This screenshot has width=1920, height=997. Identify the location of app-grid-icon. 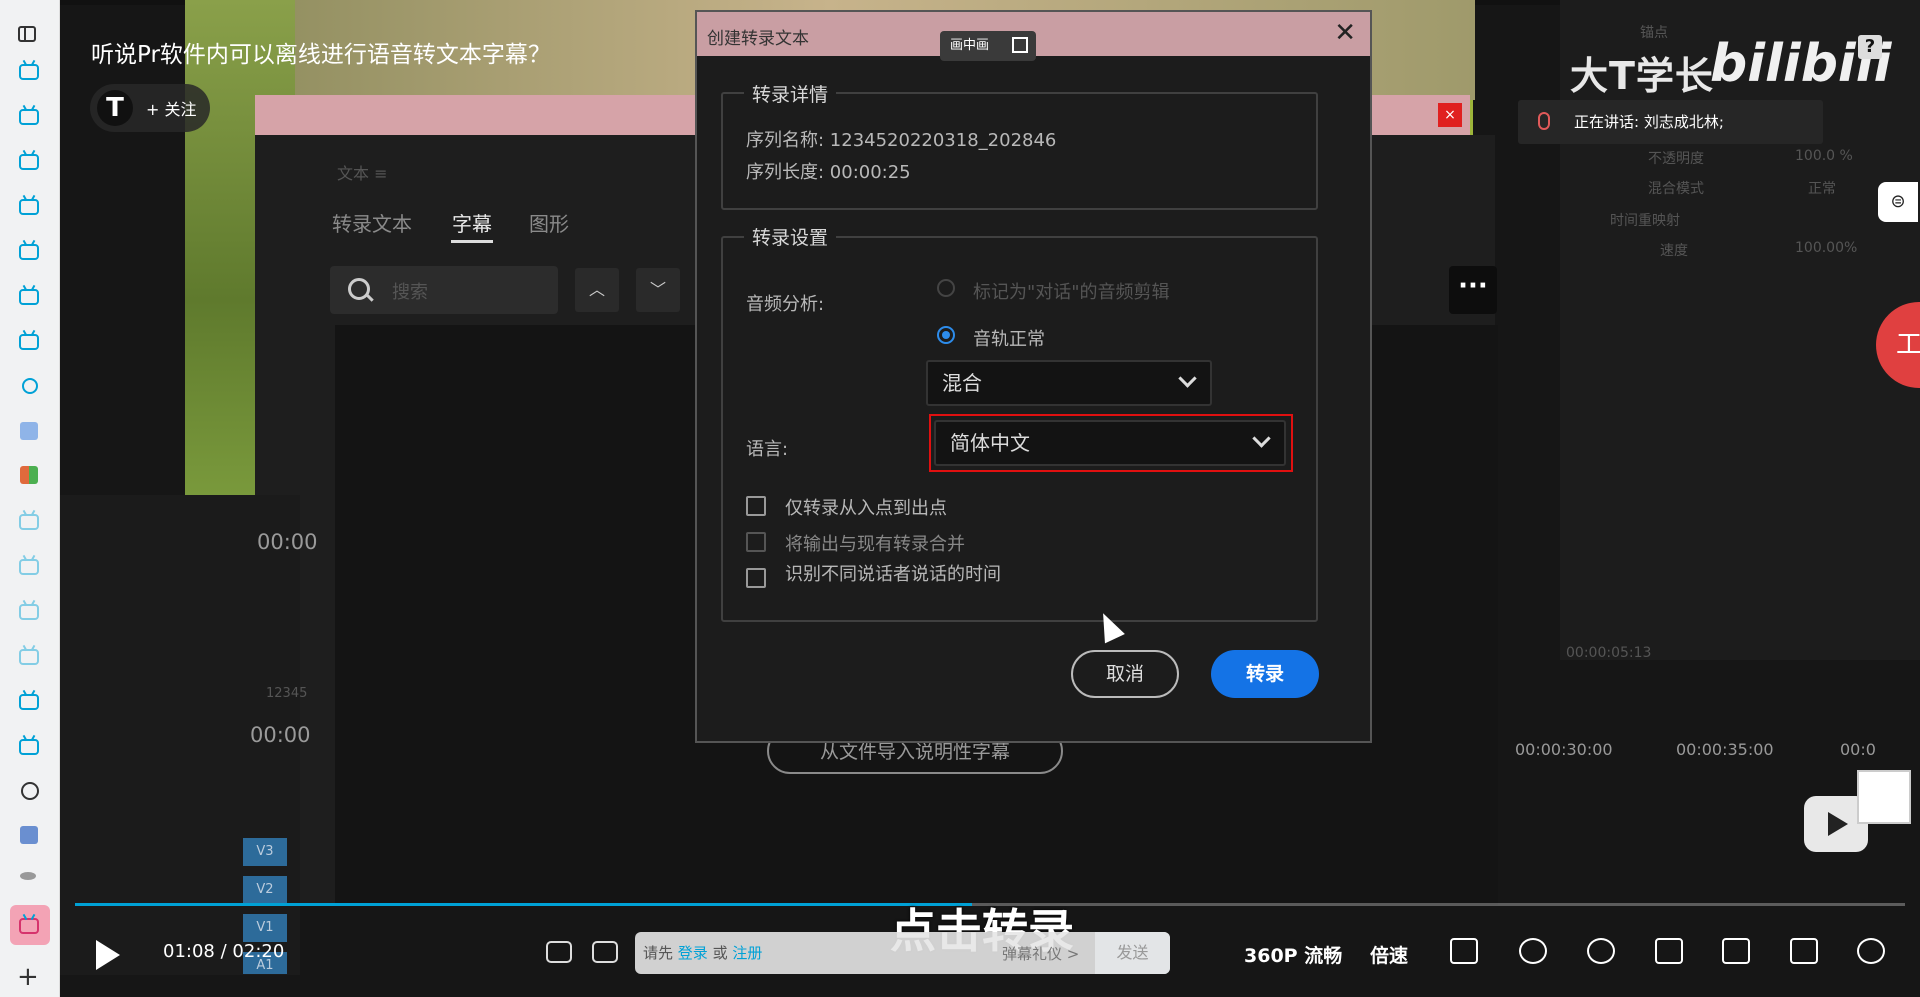
(29, 475).